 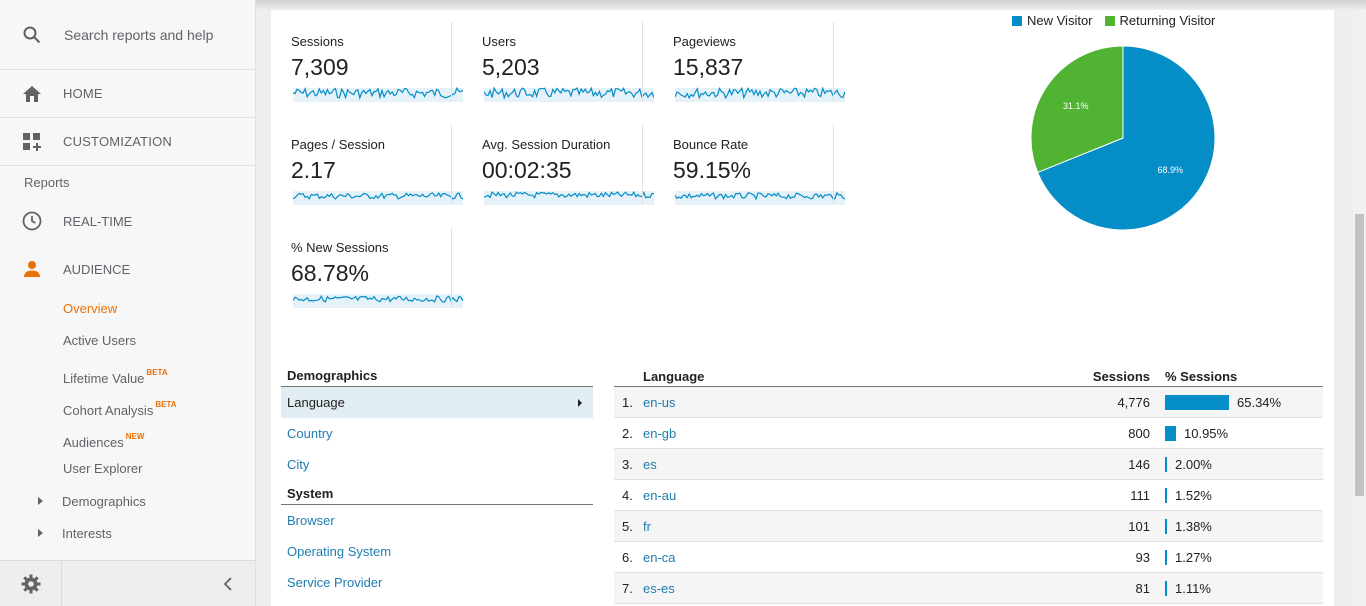 What do you see at coordinates (712, 170) in the screenshot?
I see `metric-value: 59.15%` at bounding box center [712, 170].